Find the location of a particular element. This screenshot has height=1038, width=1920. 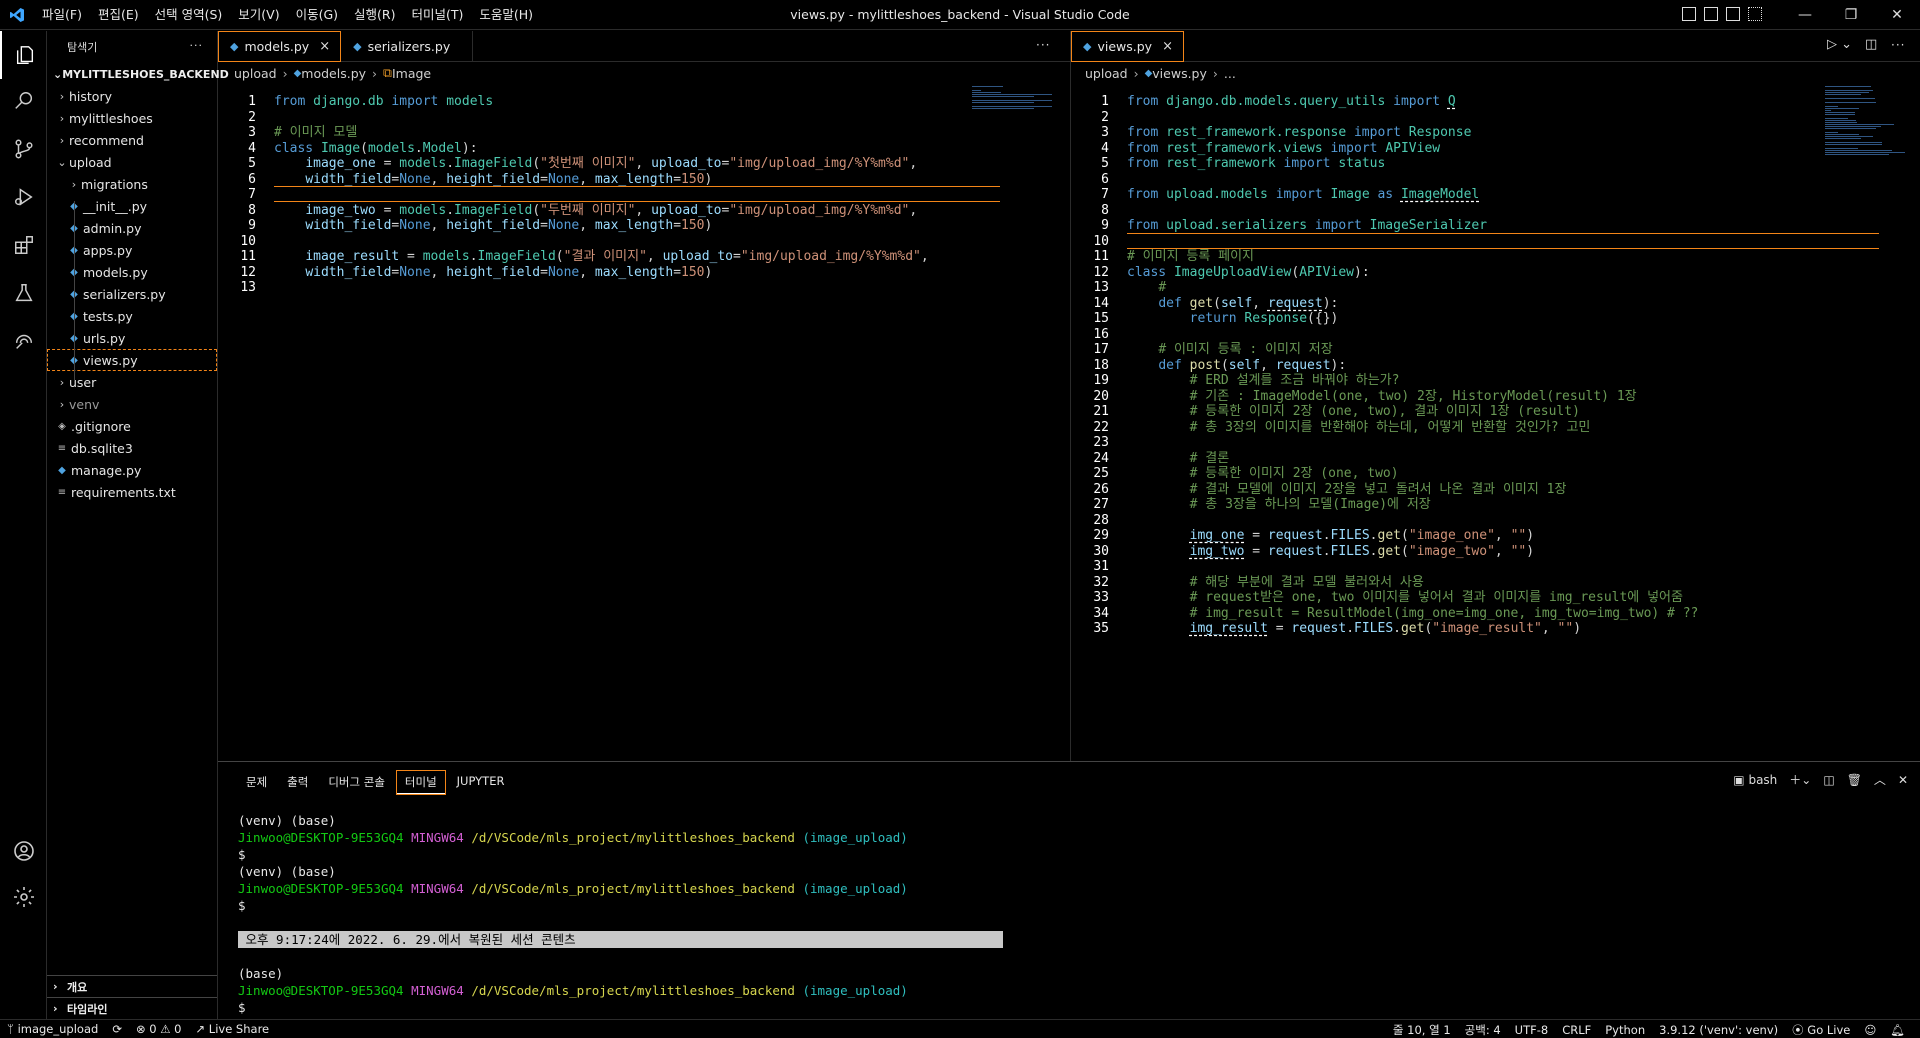

breadcrumb-chevron-icon: › is located at coordinates (375, 73).